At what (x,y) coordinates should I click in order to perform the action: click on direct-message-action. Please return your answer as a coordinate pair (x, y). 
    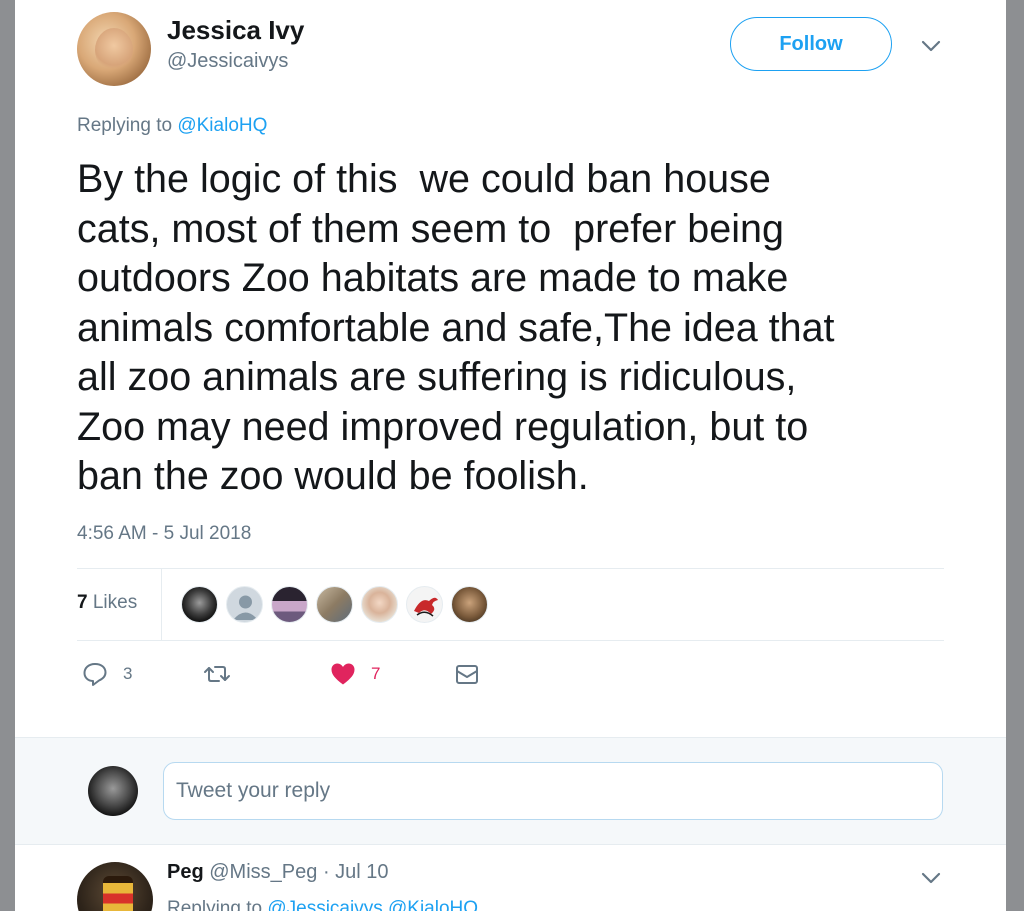
    Looking at the image, I should click on (467, 674).